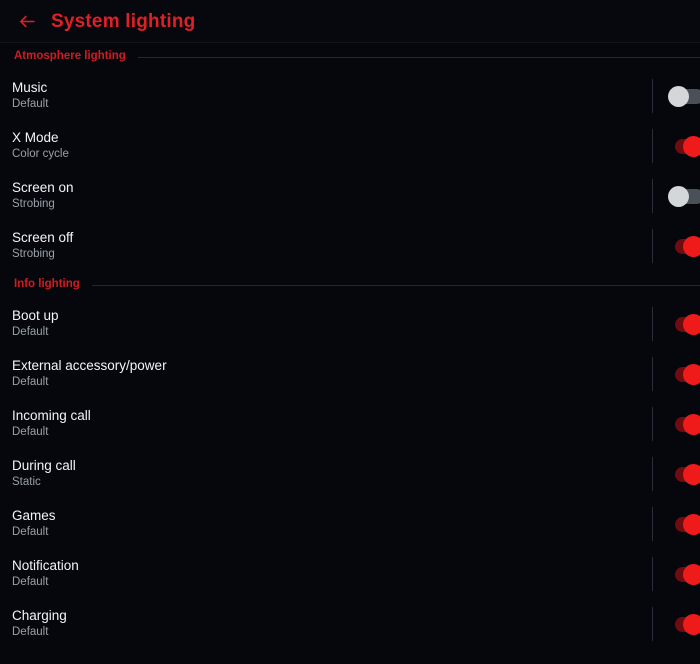 This screenshot has width=700, height=664. What do you see at coordinates (30, 87) in the screenshot?
I see `row-title: Music` at bounding box center [30, 87].